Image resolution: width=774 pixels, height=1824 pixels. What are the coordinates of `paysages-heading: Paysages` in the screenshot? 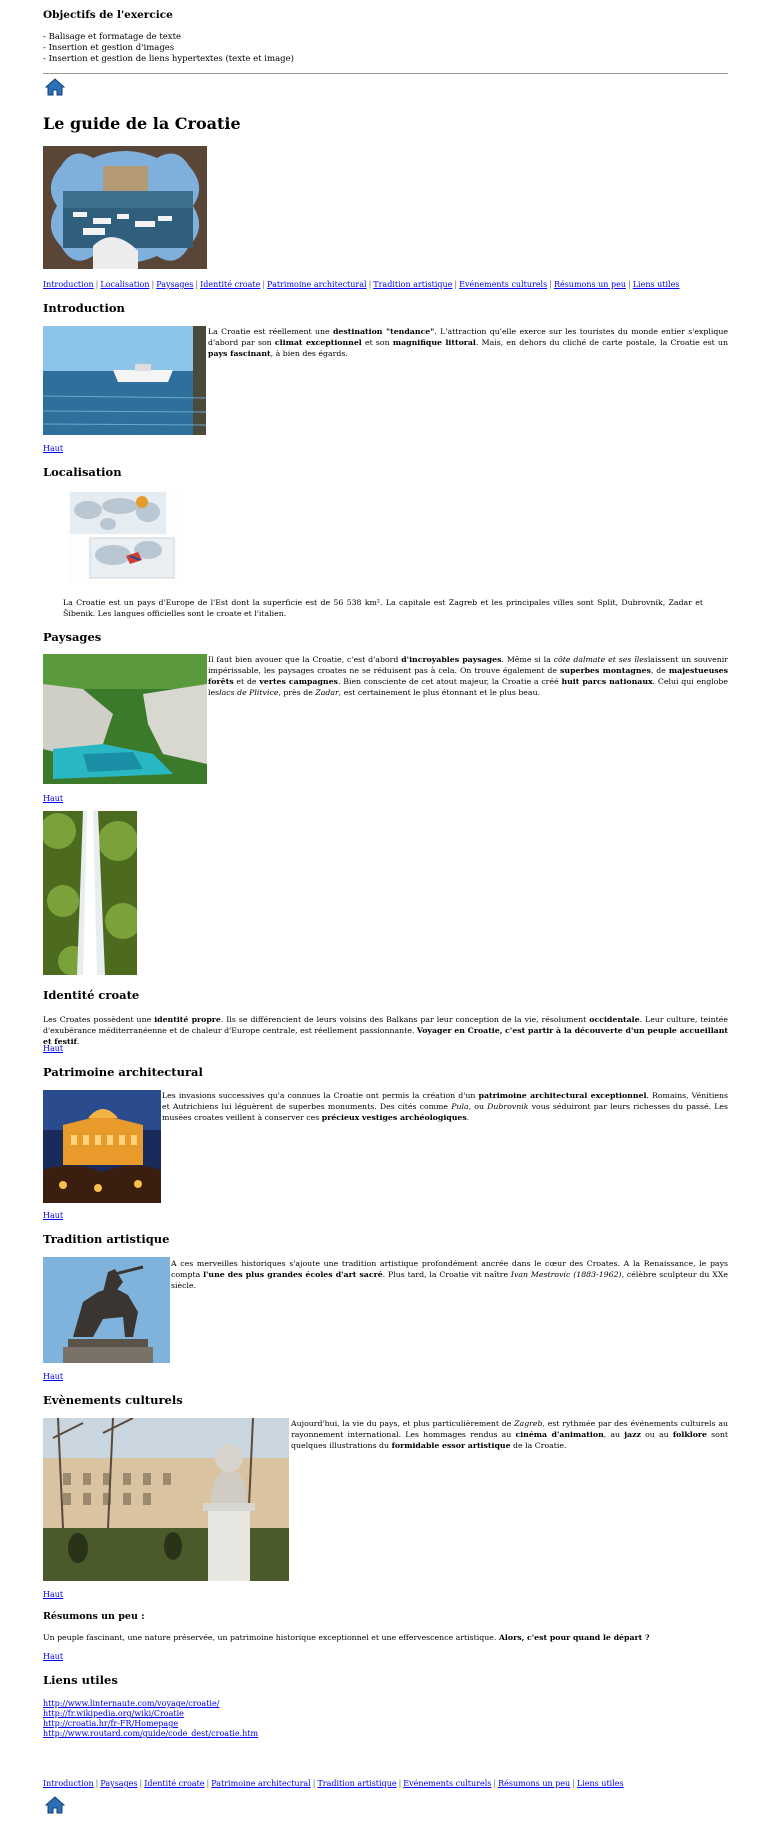 It's located at (72, 637).